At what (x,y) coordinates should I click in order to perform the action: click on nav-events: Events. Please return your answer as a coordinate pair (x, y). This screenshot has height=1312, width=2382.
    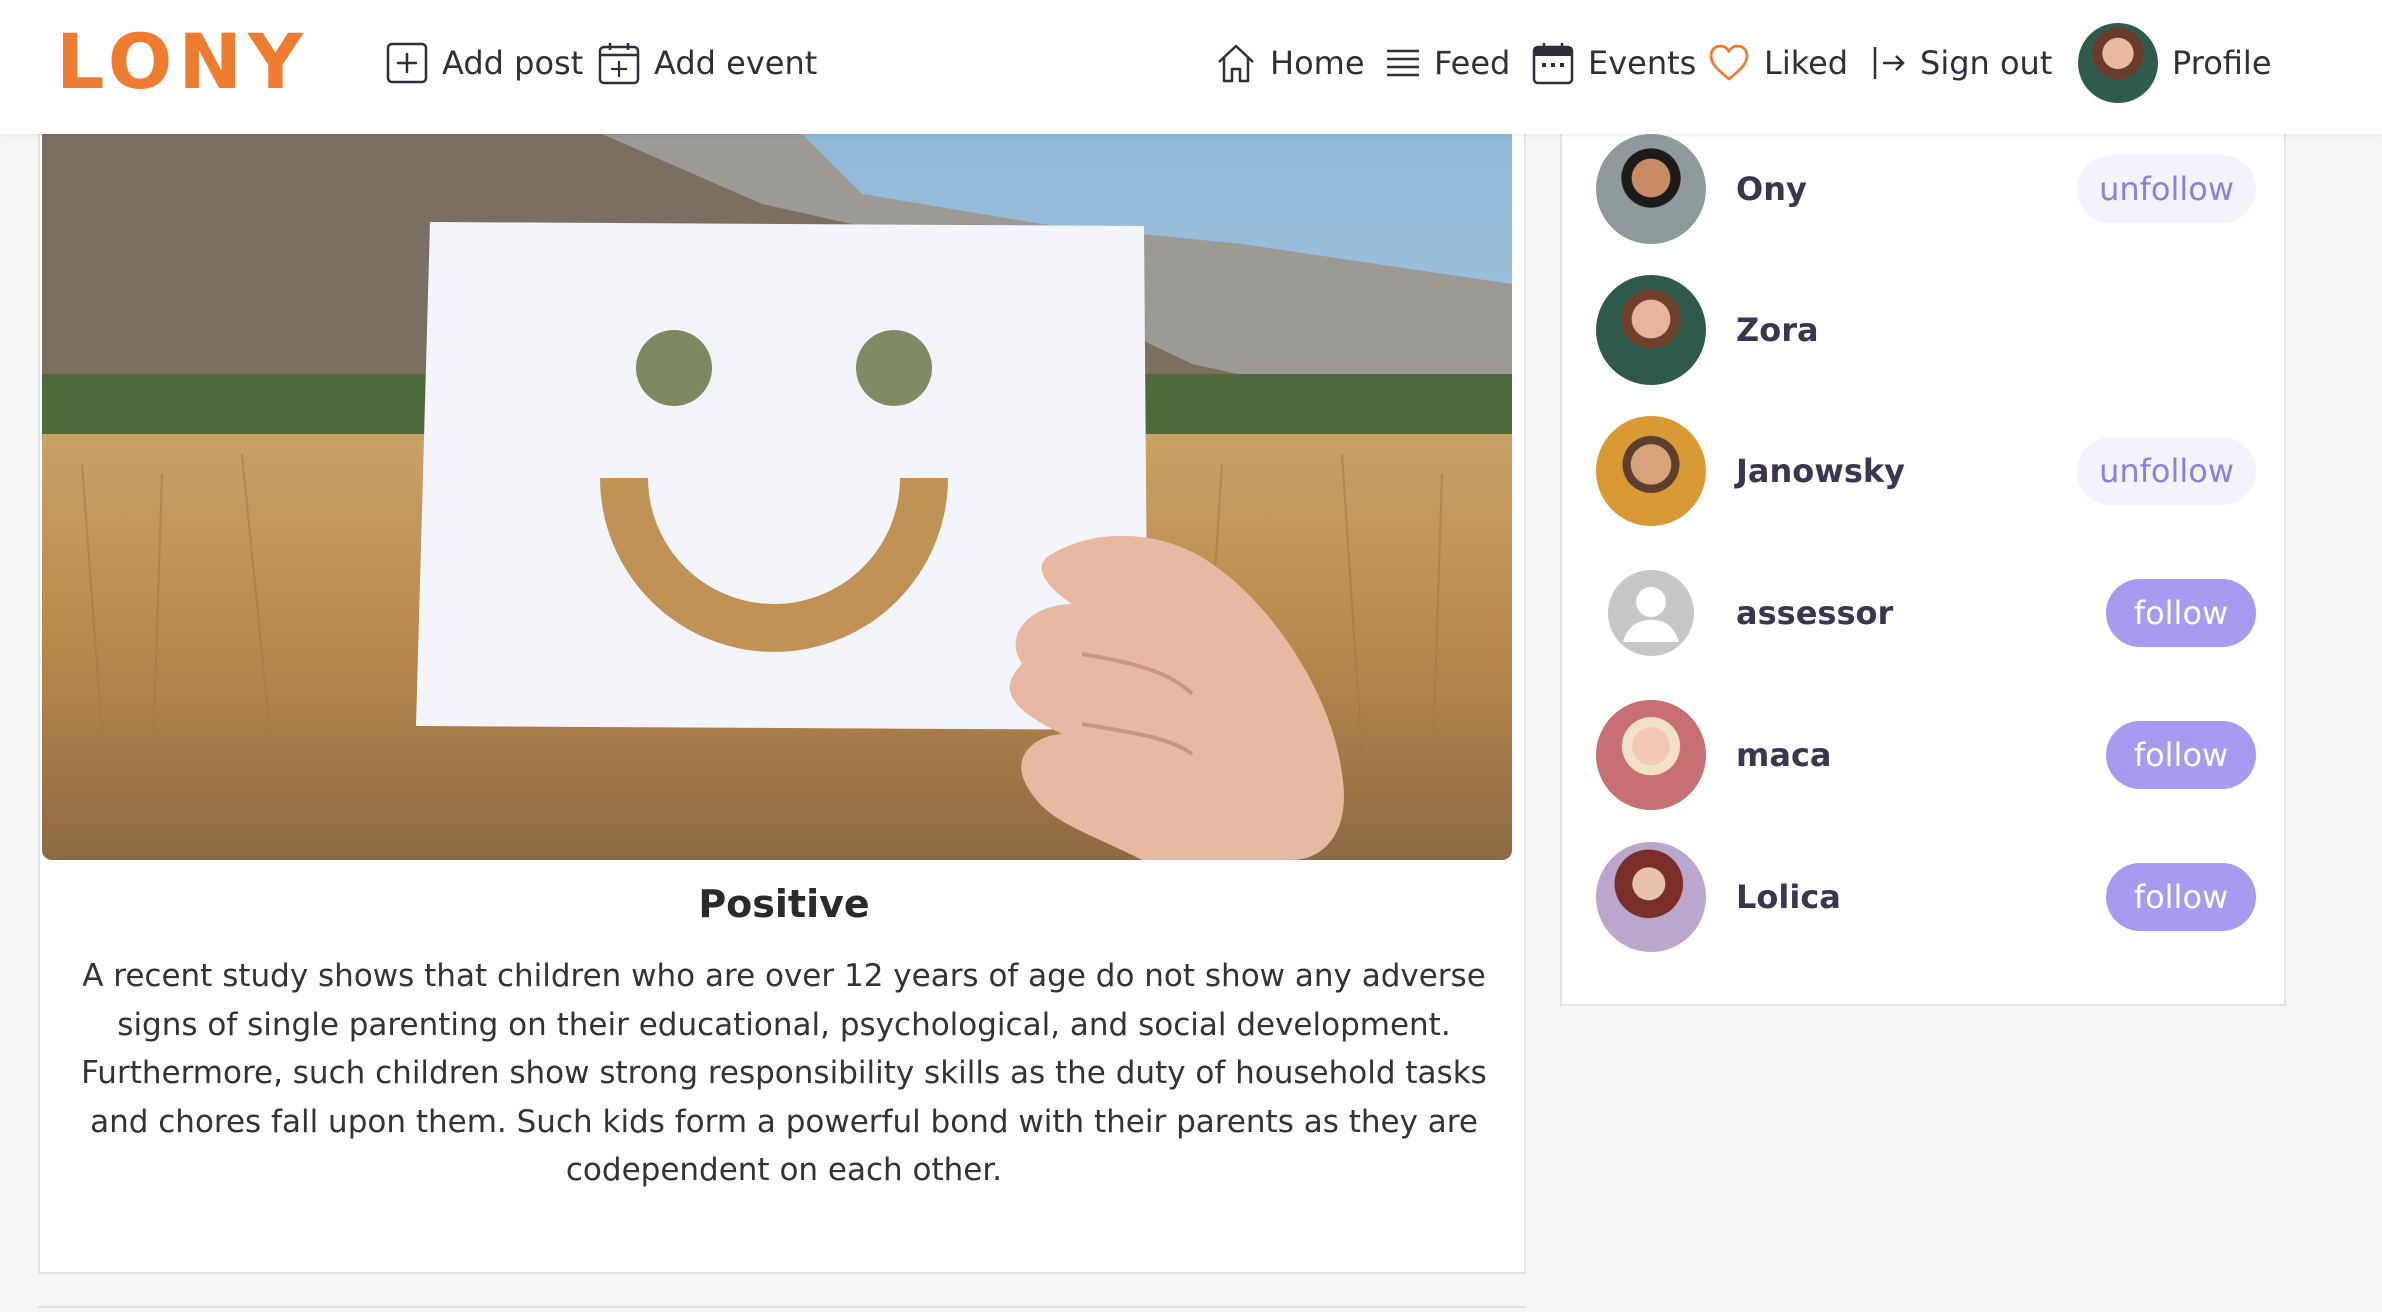
    Looking at the image, I should click on (1614, 63).